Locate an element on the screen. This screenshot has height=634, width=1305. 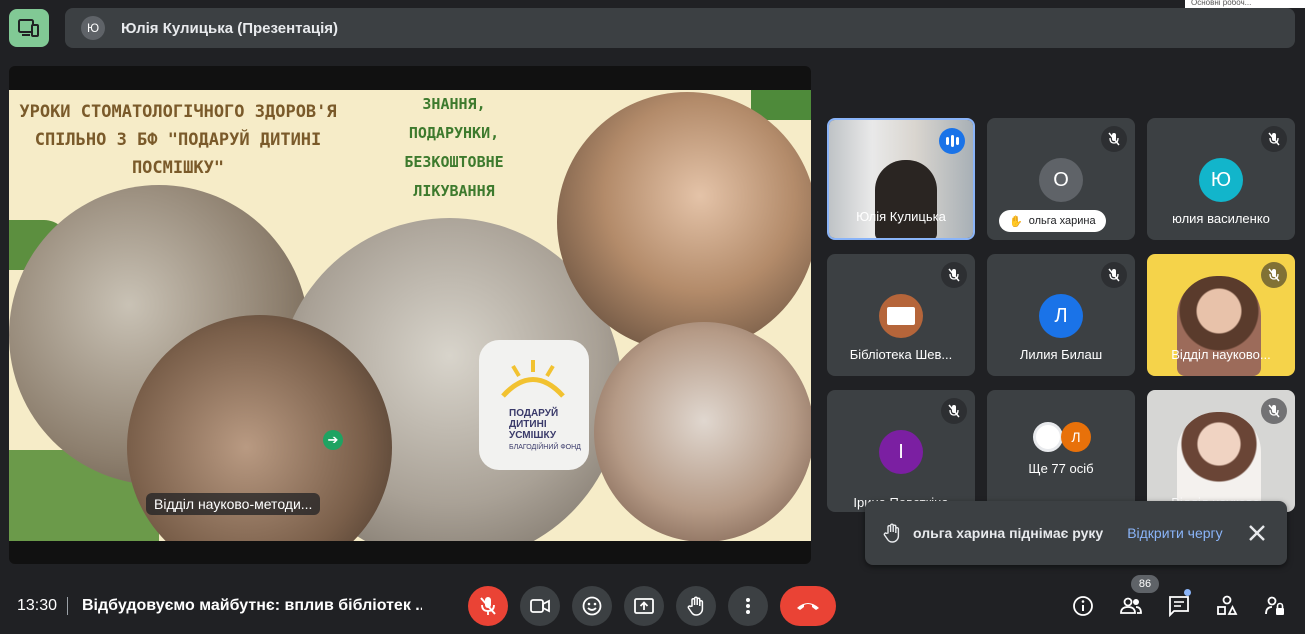
arrow-right-icon: ➔ is located at coordinates (333, 440).